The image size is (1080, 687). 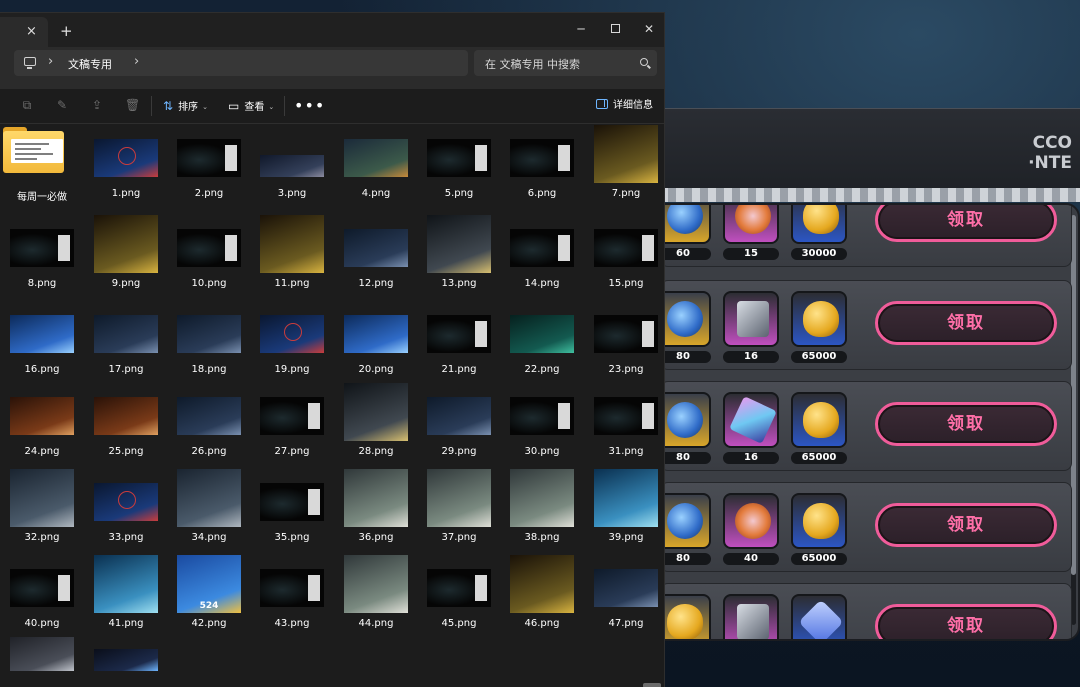 What do you see at coordinates (126, 167) in the screenshot?
I see `file-item: 1.png` at bounding box center [126, 167].